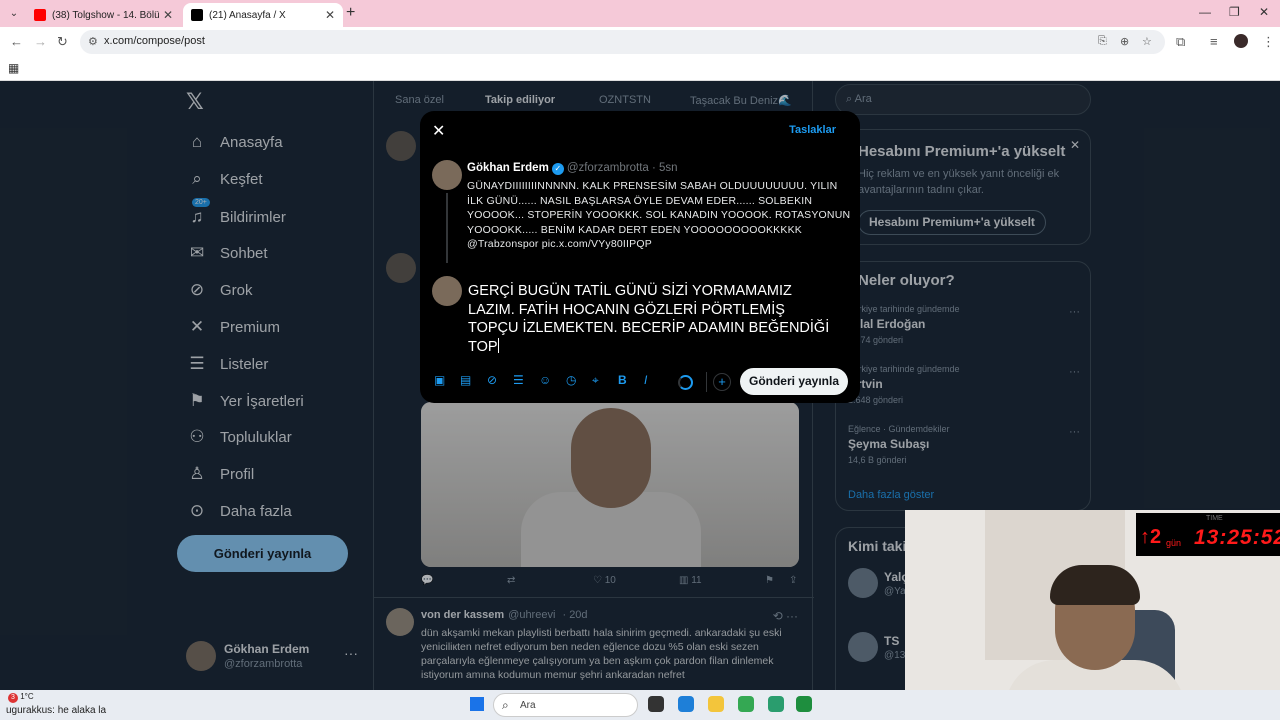 This screenshot has height=720, width=1280. Describe the element at coordinates (154, 41) in the screenshot. I see `url-text: x.com/compose/post` at that location.